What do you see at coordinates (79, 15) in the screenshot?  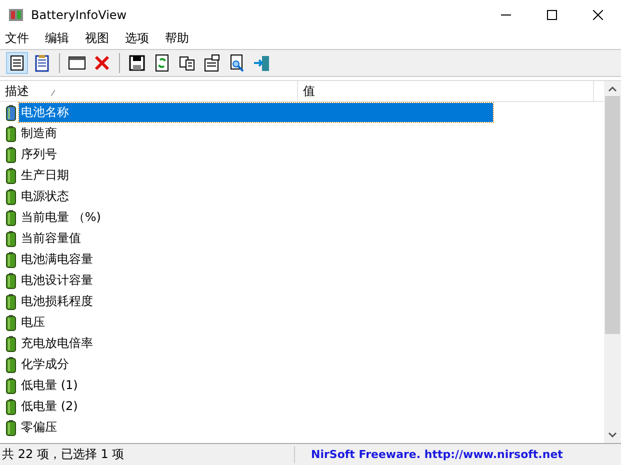 I see `window-title: BatteryInfoView` at bounding box center [79, 15].